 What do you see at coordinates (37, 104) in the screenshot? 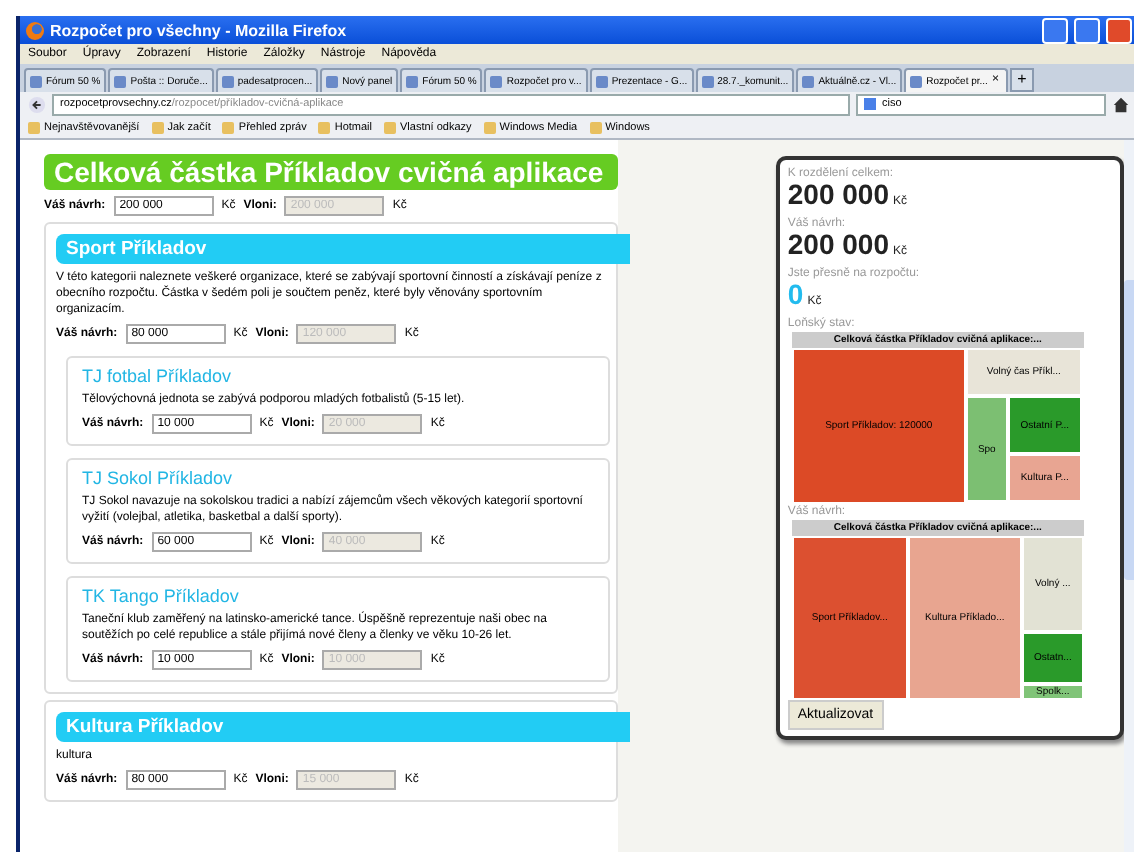
I see `back-icon` at bounding box center [37, 104].